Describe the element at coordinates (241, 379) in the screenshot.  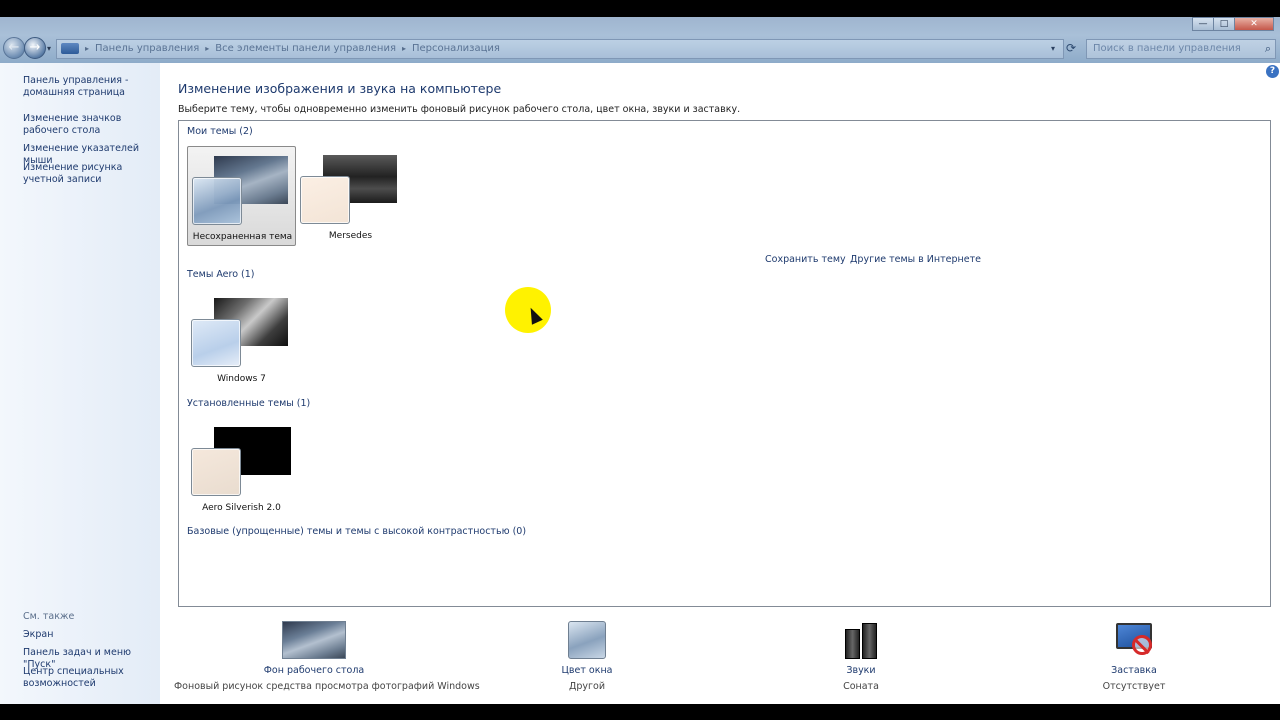
I see `theme-label: Windows 7` at that location.